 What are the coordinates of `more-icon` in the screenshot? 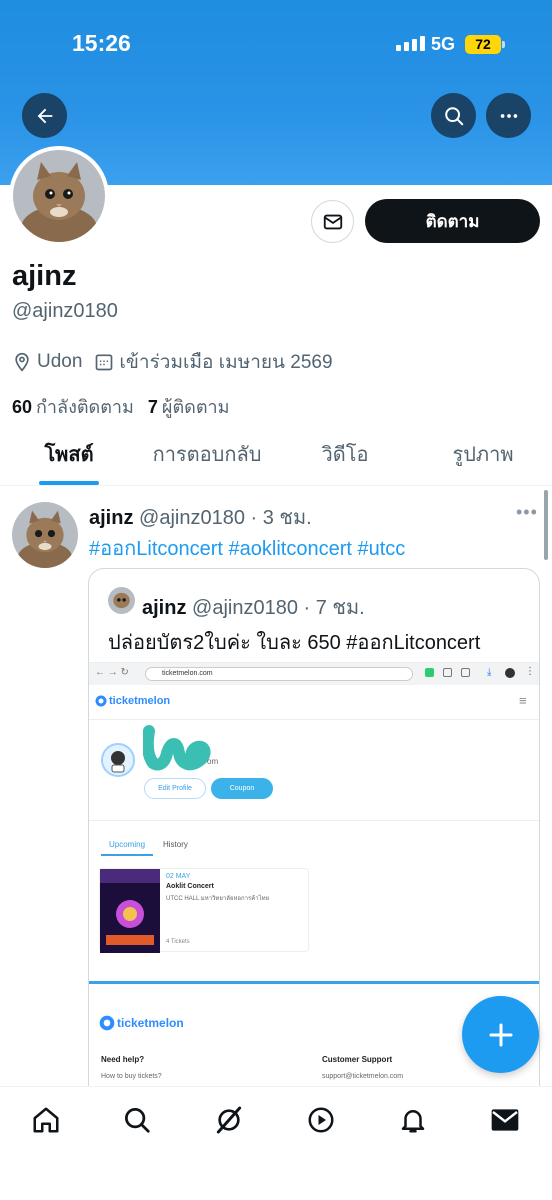 It's located at (508, 115).